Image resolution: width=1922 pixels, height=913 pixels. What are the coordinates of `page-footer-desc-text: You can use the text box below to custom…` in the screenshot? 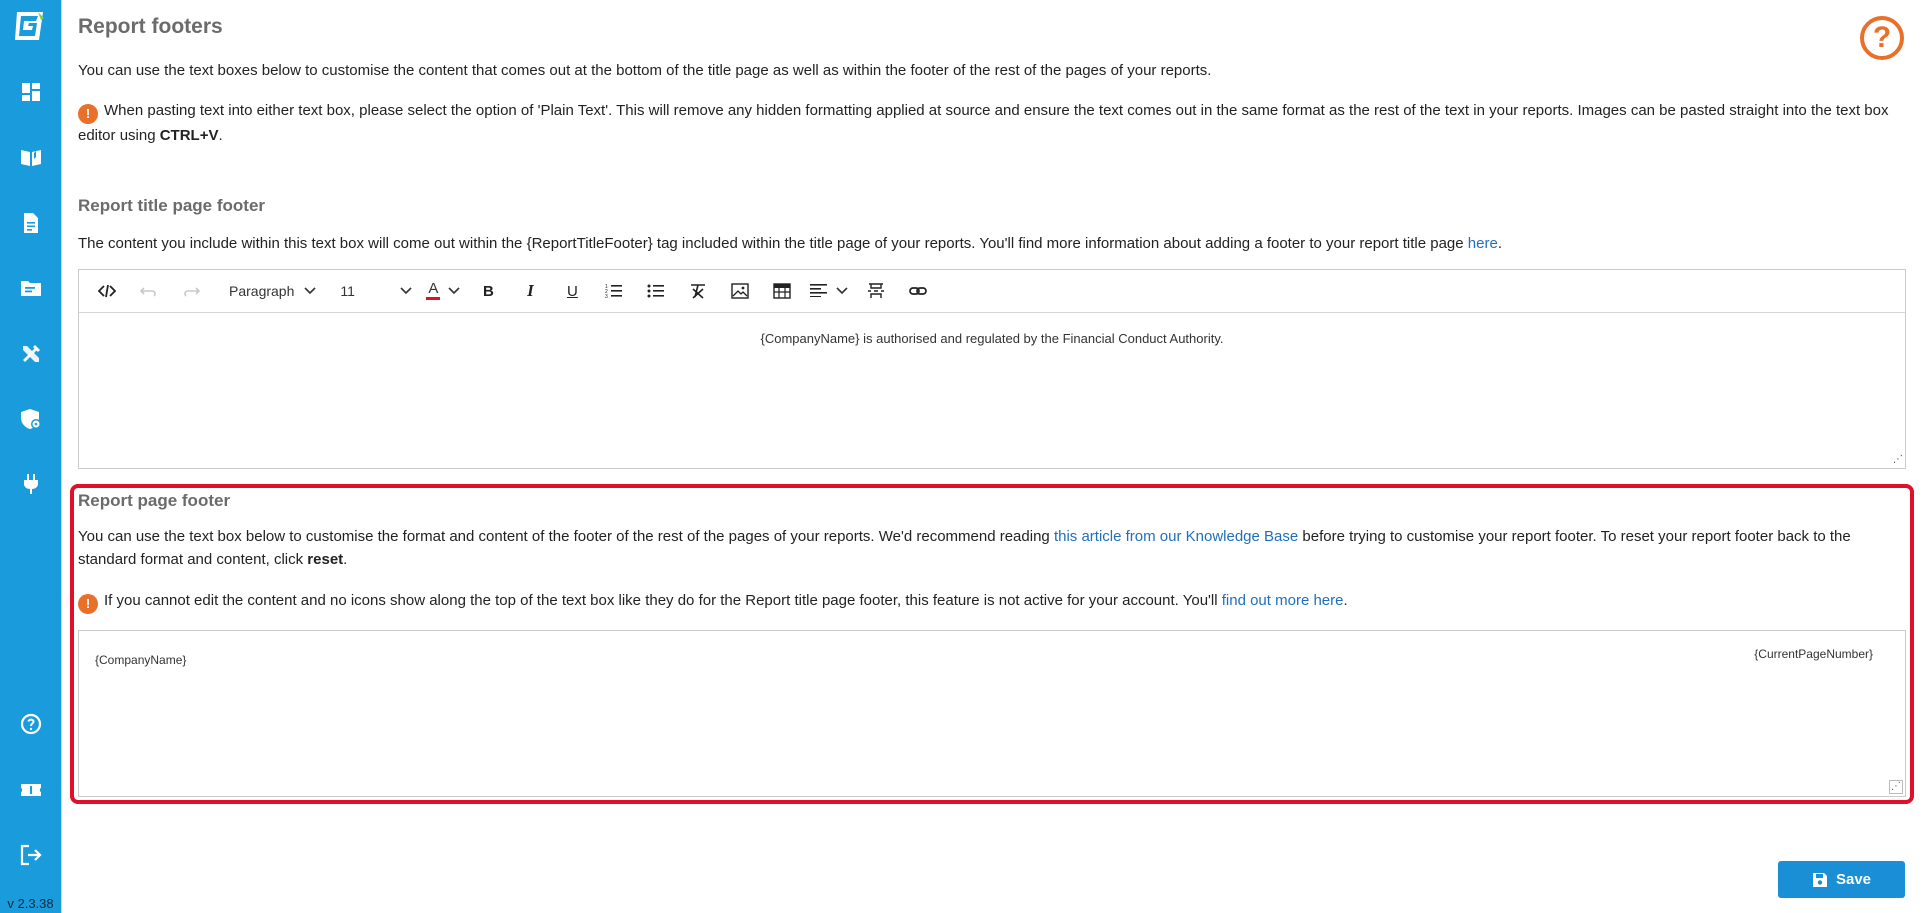 It's located at (566, 536).